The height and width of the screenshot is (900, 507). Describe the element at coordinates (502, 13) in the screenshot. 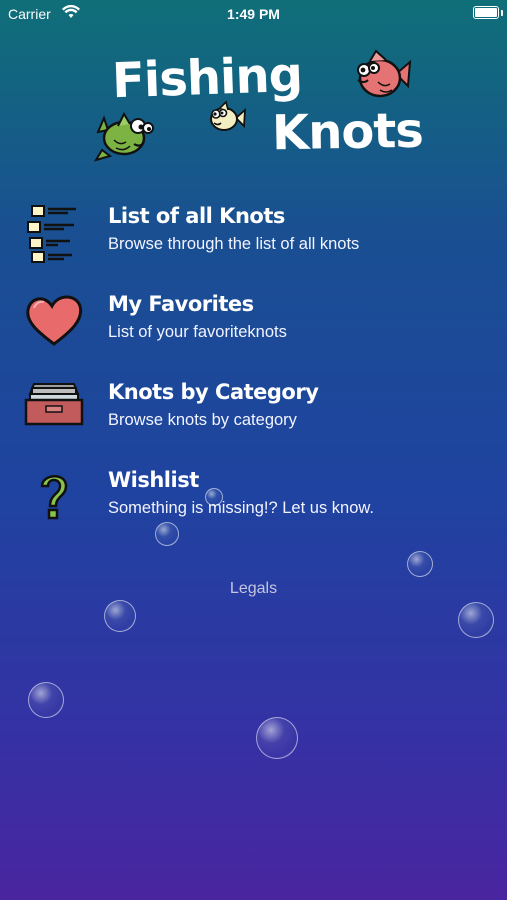

I see `battery-cap` at that location.